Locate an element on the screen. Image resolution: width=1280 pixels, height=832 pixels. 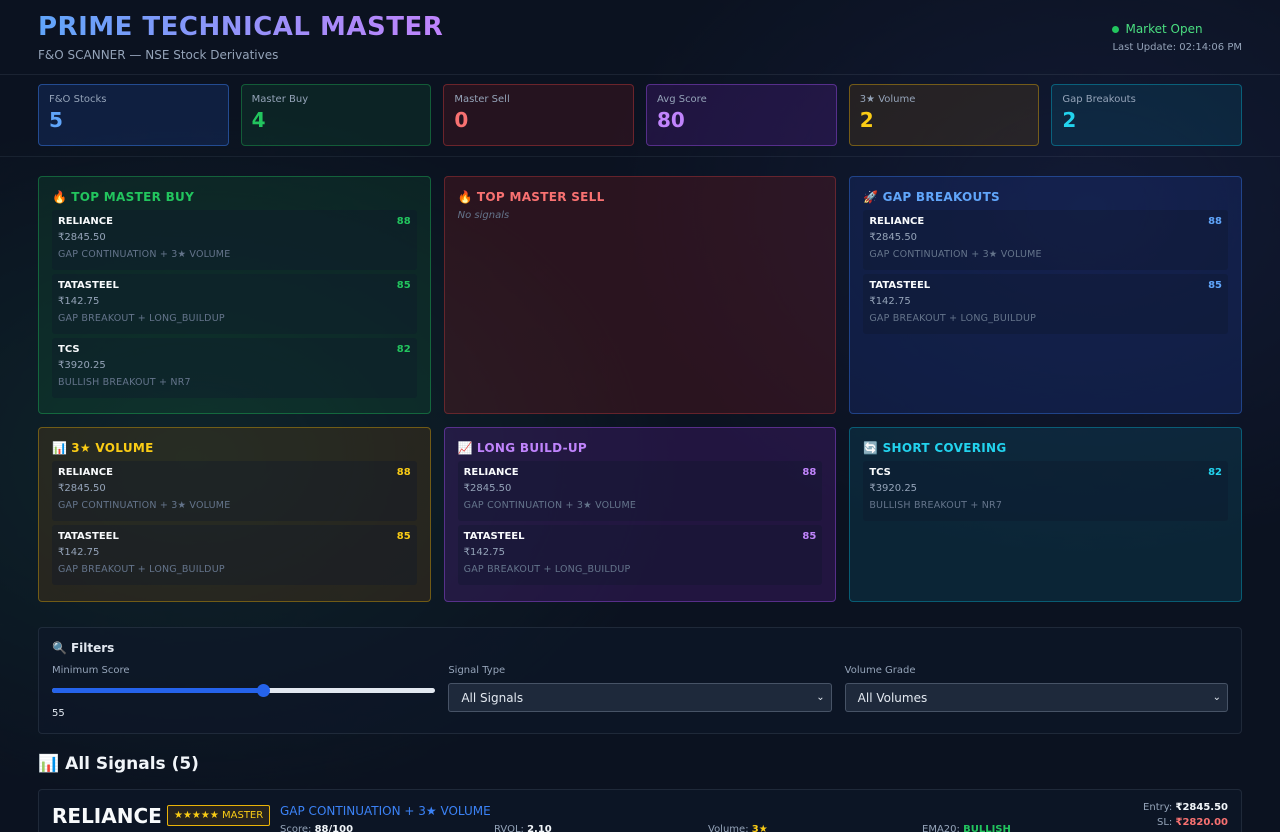
last-update: Last Update: 02:14:06 PM is located at coordinates (1177, 47).